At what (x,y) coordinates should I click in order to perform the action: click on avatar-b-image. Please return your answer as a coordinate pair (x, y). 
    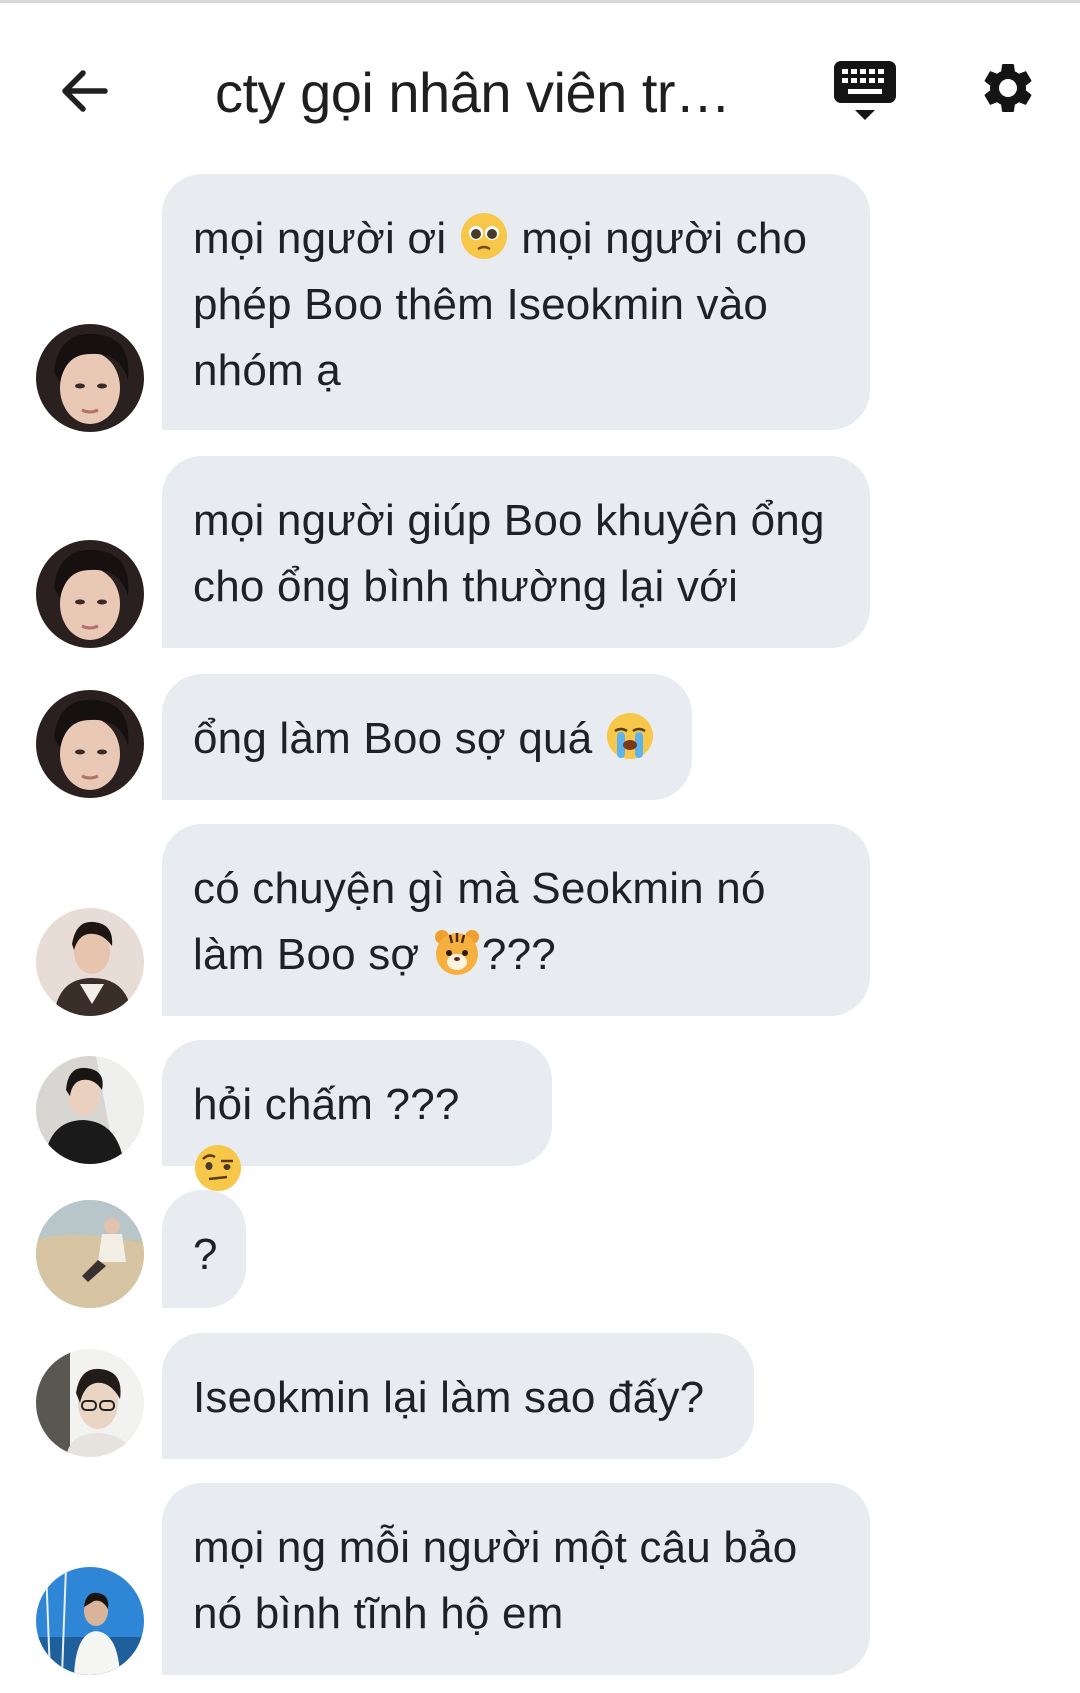
    Looking at the image, I should click on (90, 962).